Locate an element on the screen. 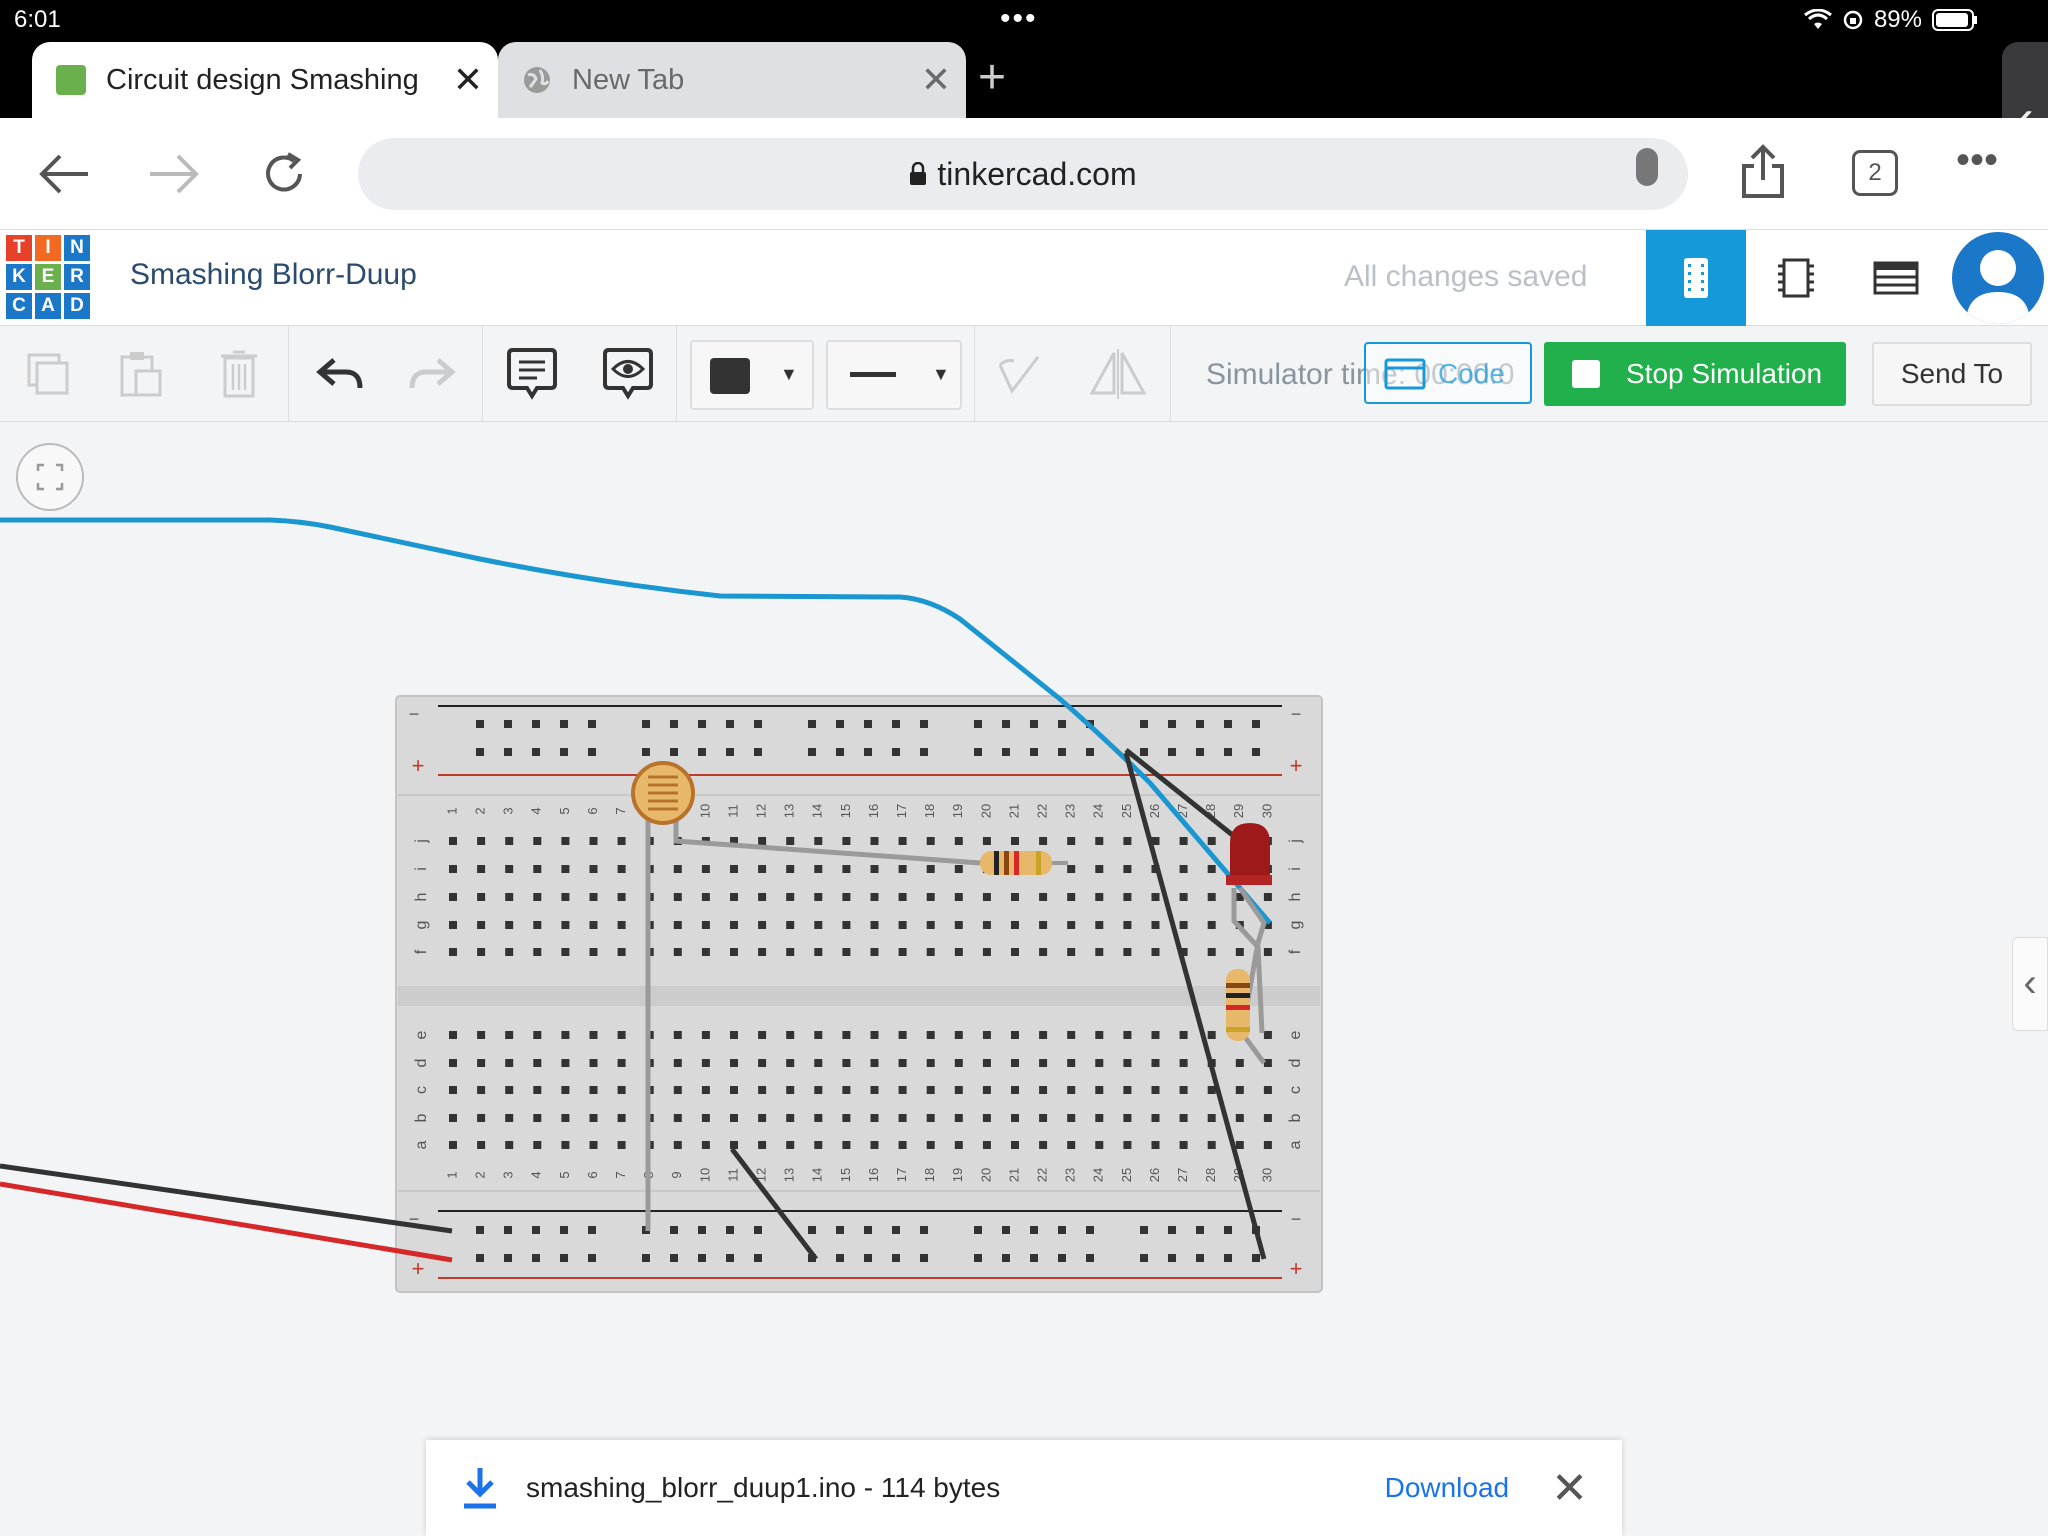 The width and height of the screenshot is (2048, 1536). download-button: Download is located at coordinates (1447, 1488).